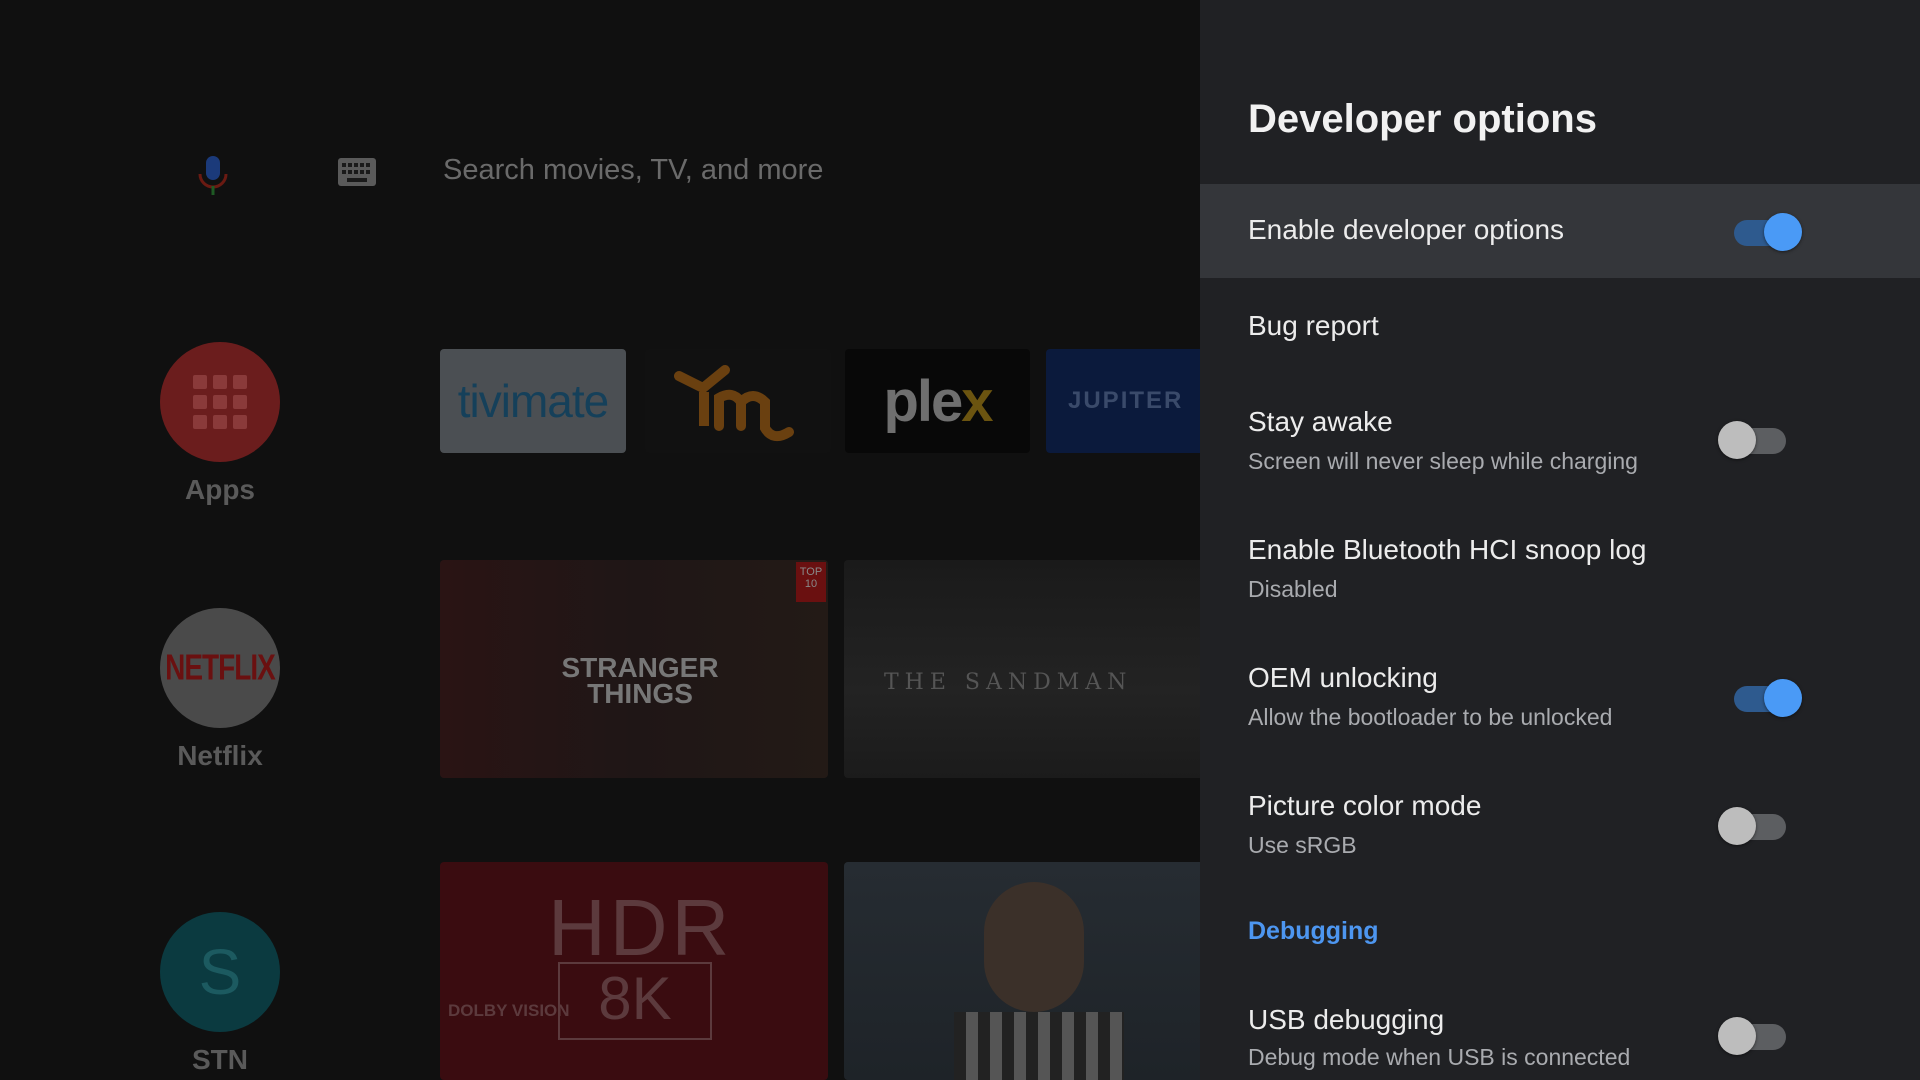  I want to click on stay-awake-toggle, so click(1754, 438).